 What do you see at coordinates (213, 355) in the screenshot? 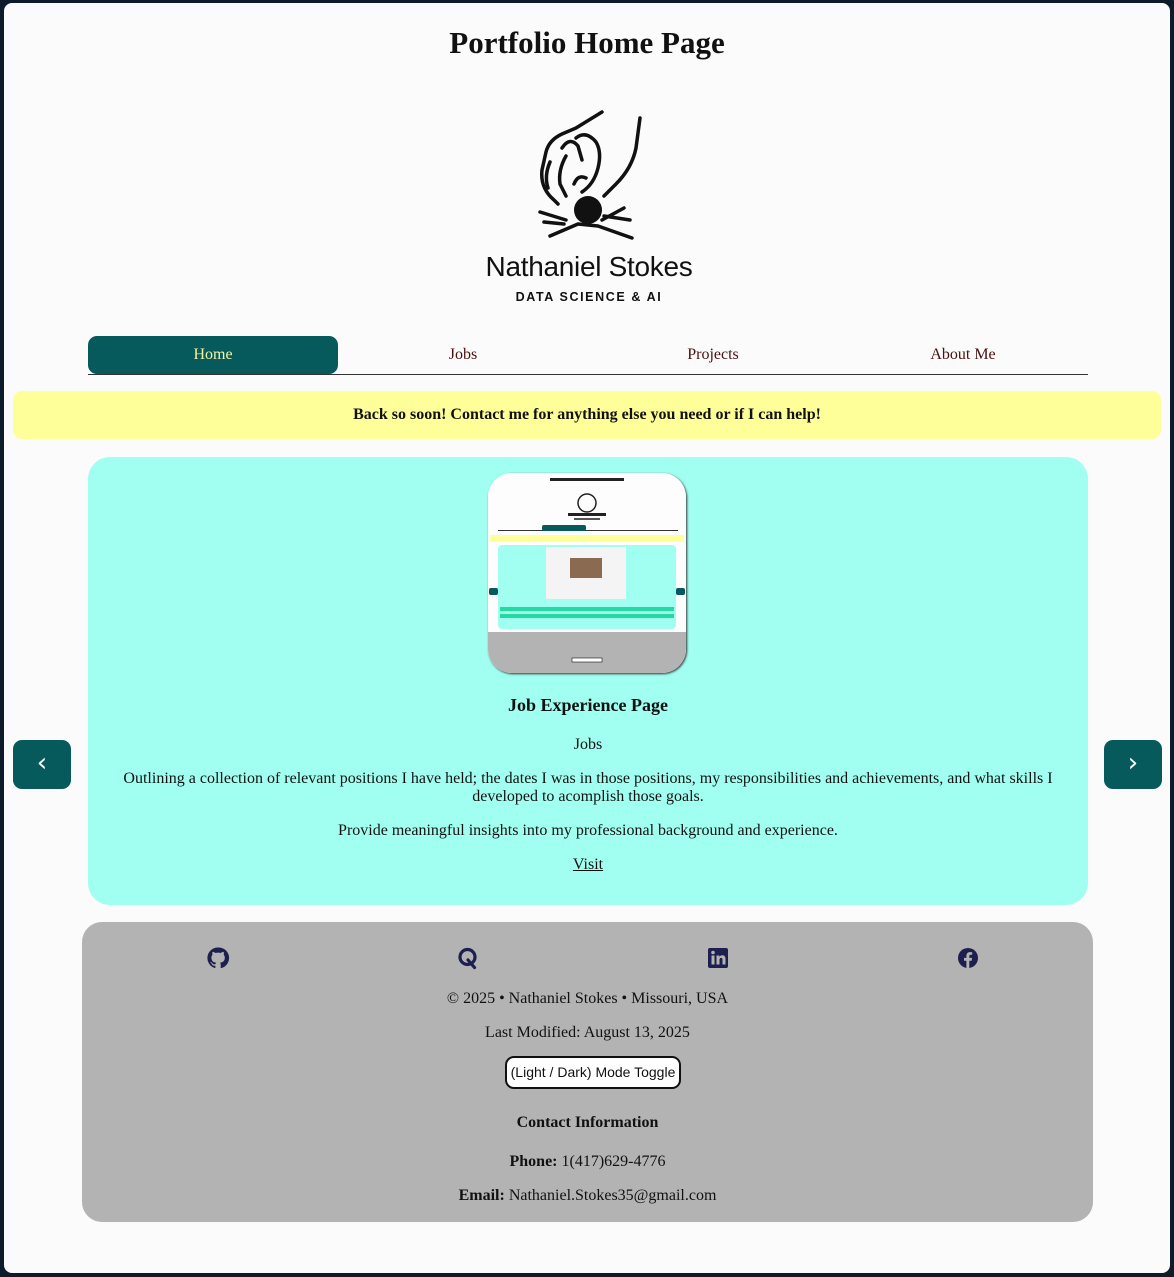
I see `nav-item-home: Home` at bounding box center [213, 355].